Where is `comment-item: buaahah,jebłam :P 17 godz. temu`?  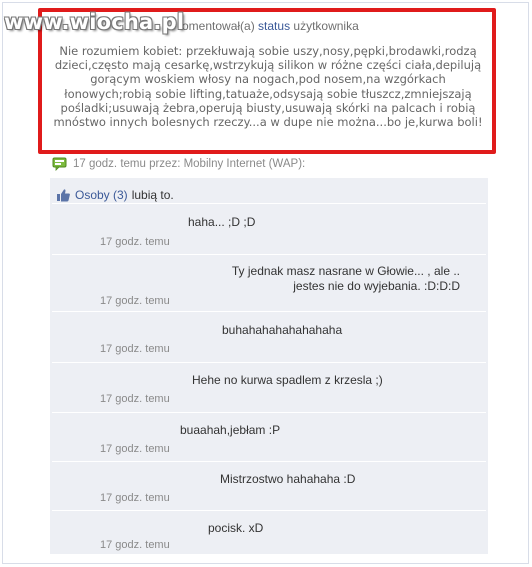
comment-item: buaahah,jebłam :P 17 godz. temu is located at coordinates (269, 436).